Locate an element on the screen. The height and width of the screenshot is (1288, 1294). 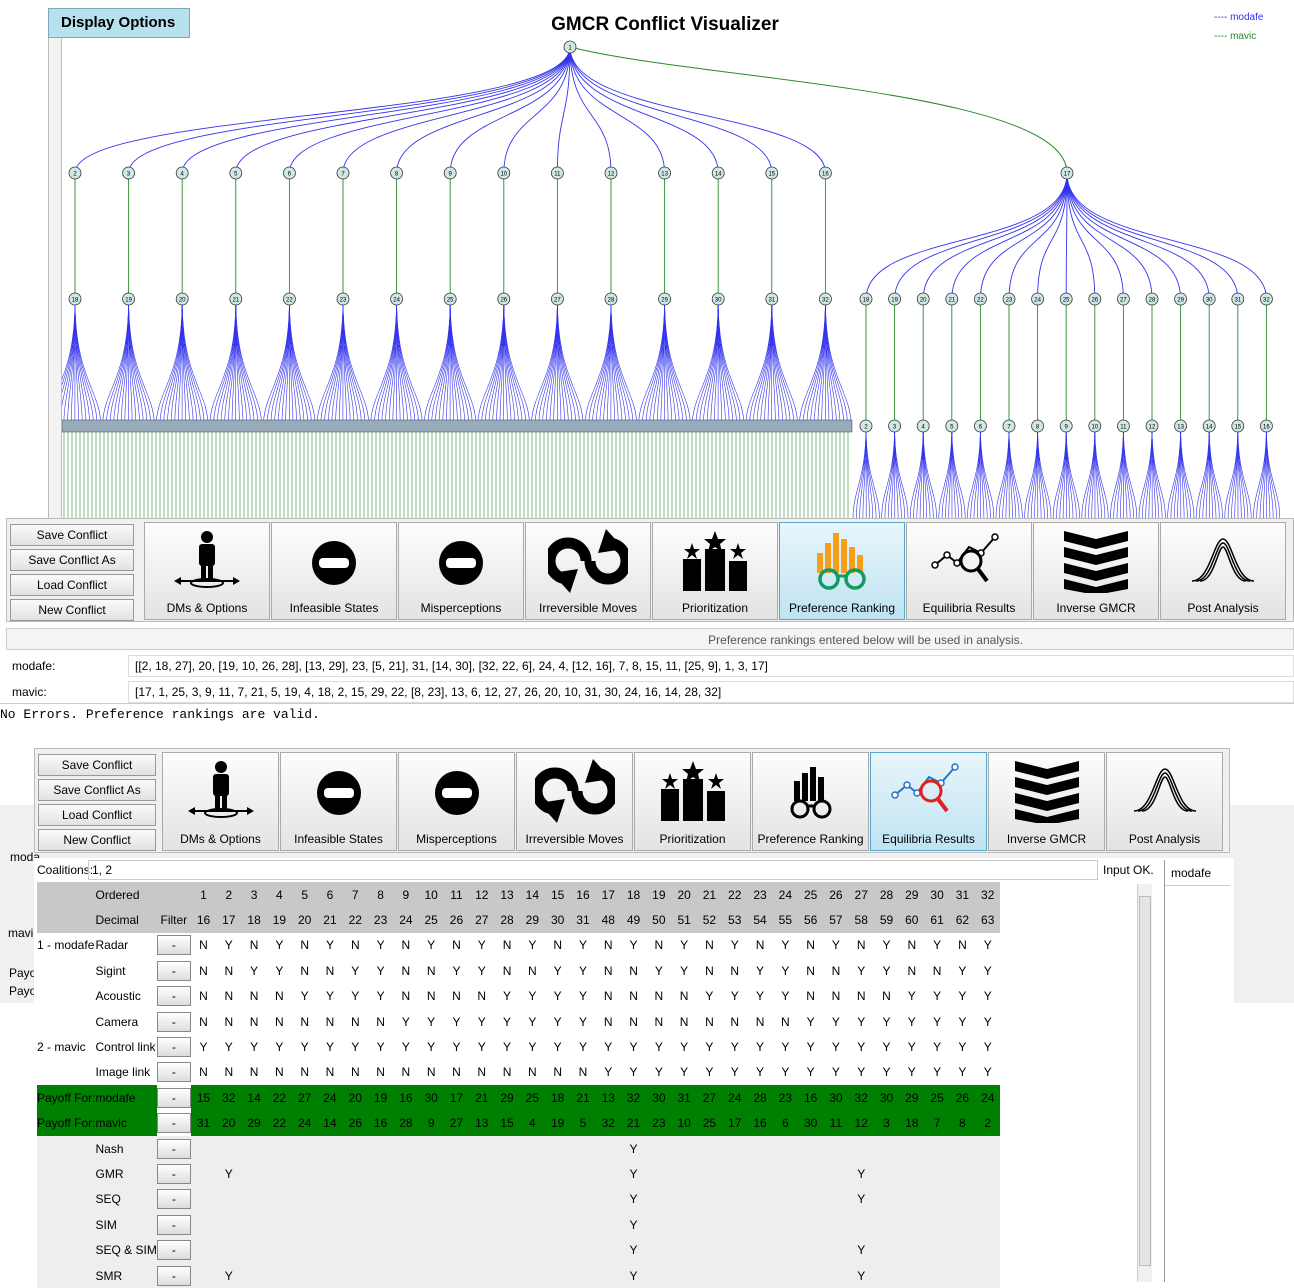
side-list: modafe is located at coordinates (1197, 1071).